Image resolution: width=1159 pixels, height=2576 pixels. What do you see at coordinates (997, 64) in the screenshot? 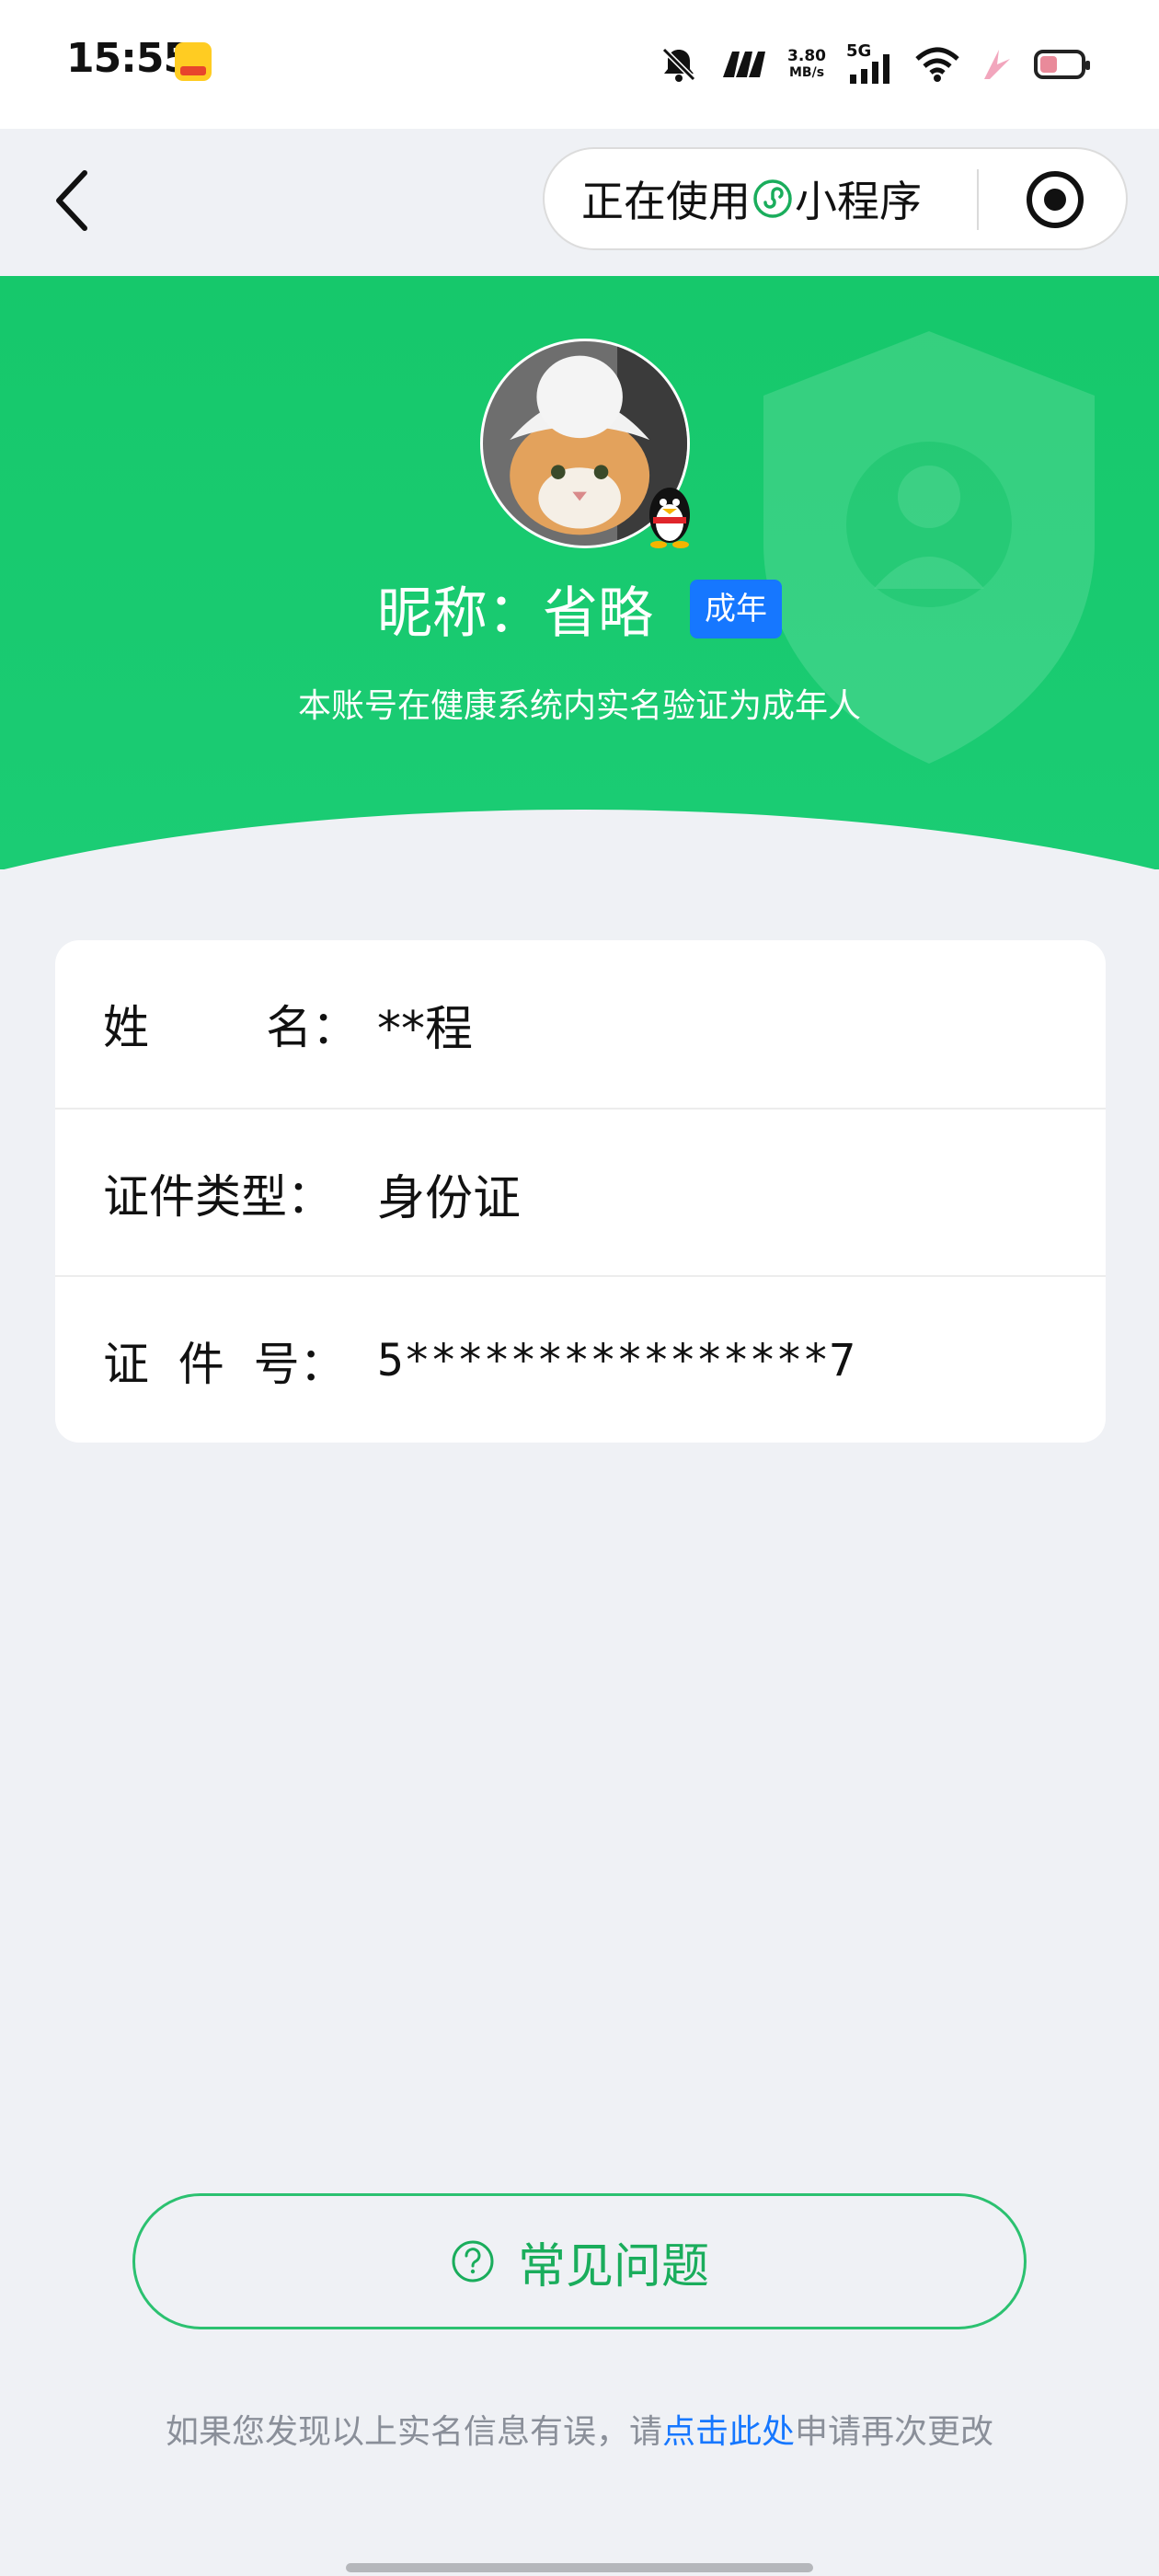
I see `charging-icon` at bounding box center [997, 64].